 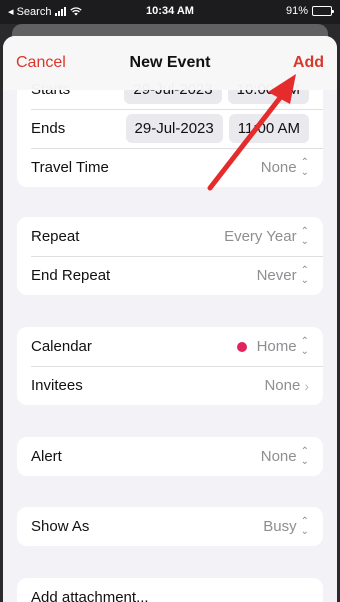 I want to click on alert-row: Alert None ⌃ ⌄, so click(x=170, y=456).